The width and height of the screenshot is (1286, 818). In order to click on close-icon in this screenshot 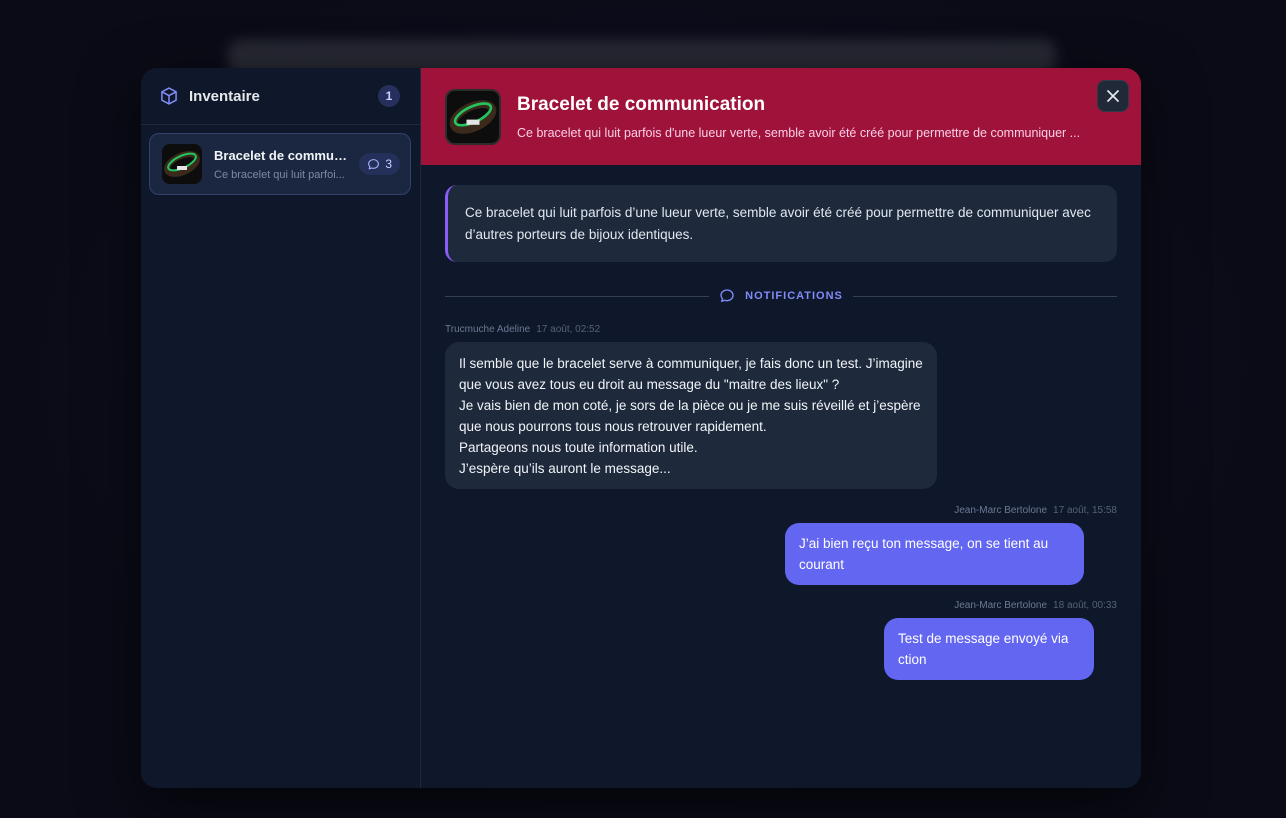, I will do `click(1113, 96)`.